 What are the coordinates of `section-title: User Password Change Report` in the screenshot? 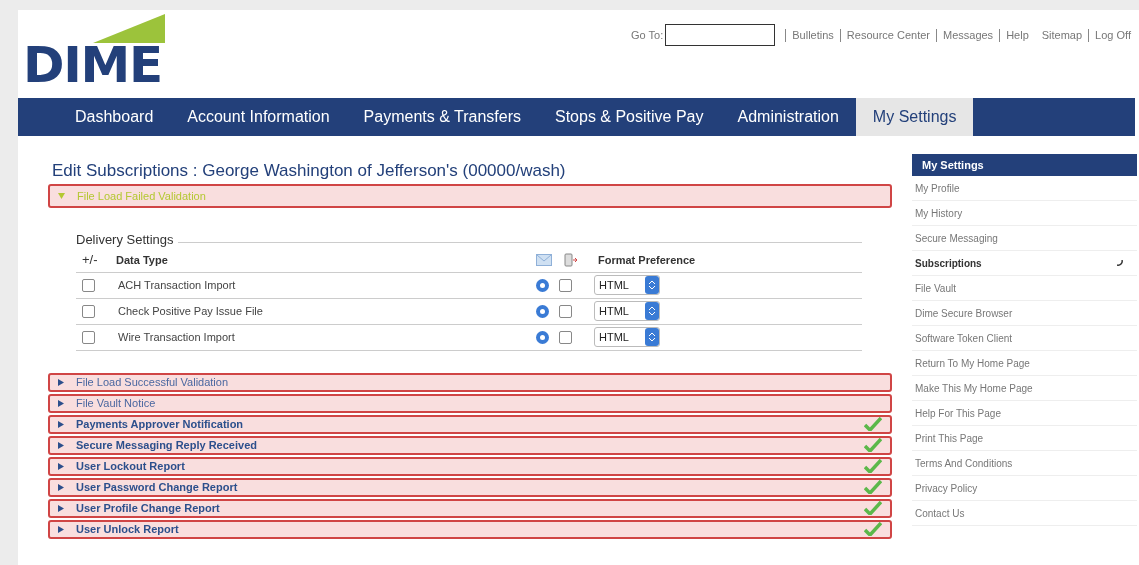 It's located at (157, 487).